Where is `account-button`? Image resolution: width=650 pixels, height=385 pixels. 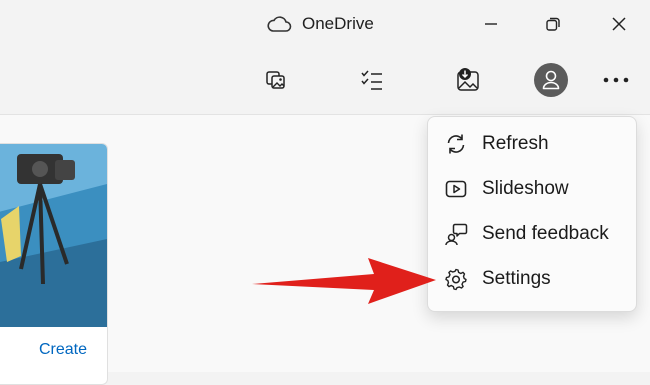
account-button is located at coordinates (551, 80).